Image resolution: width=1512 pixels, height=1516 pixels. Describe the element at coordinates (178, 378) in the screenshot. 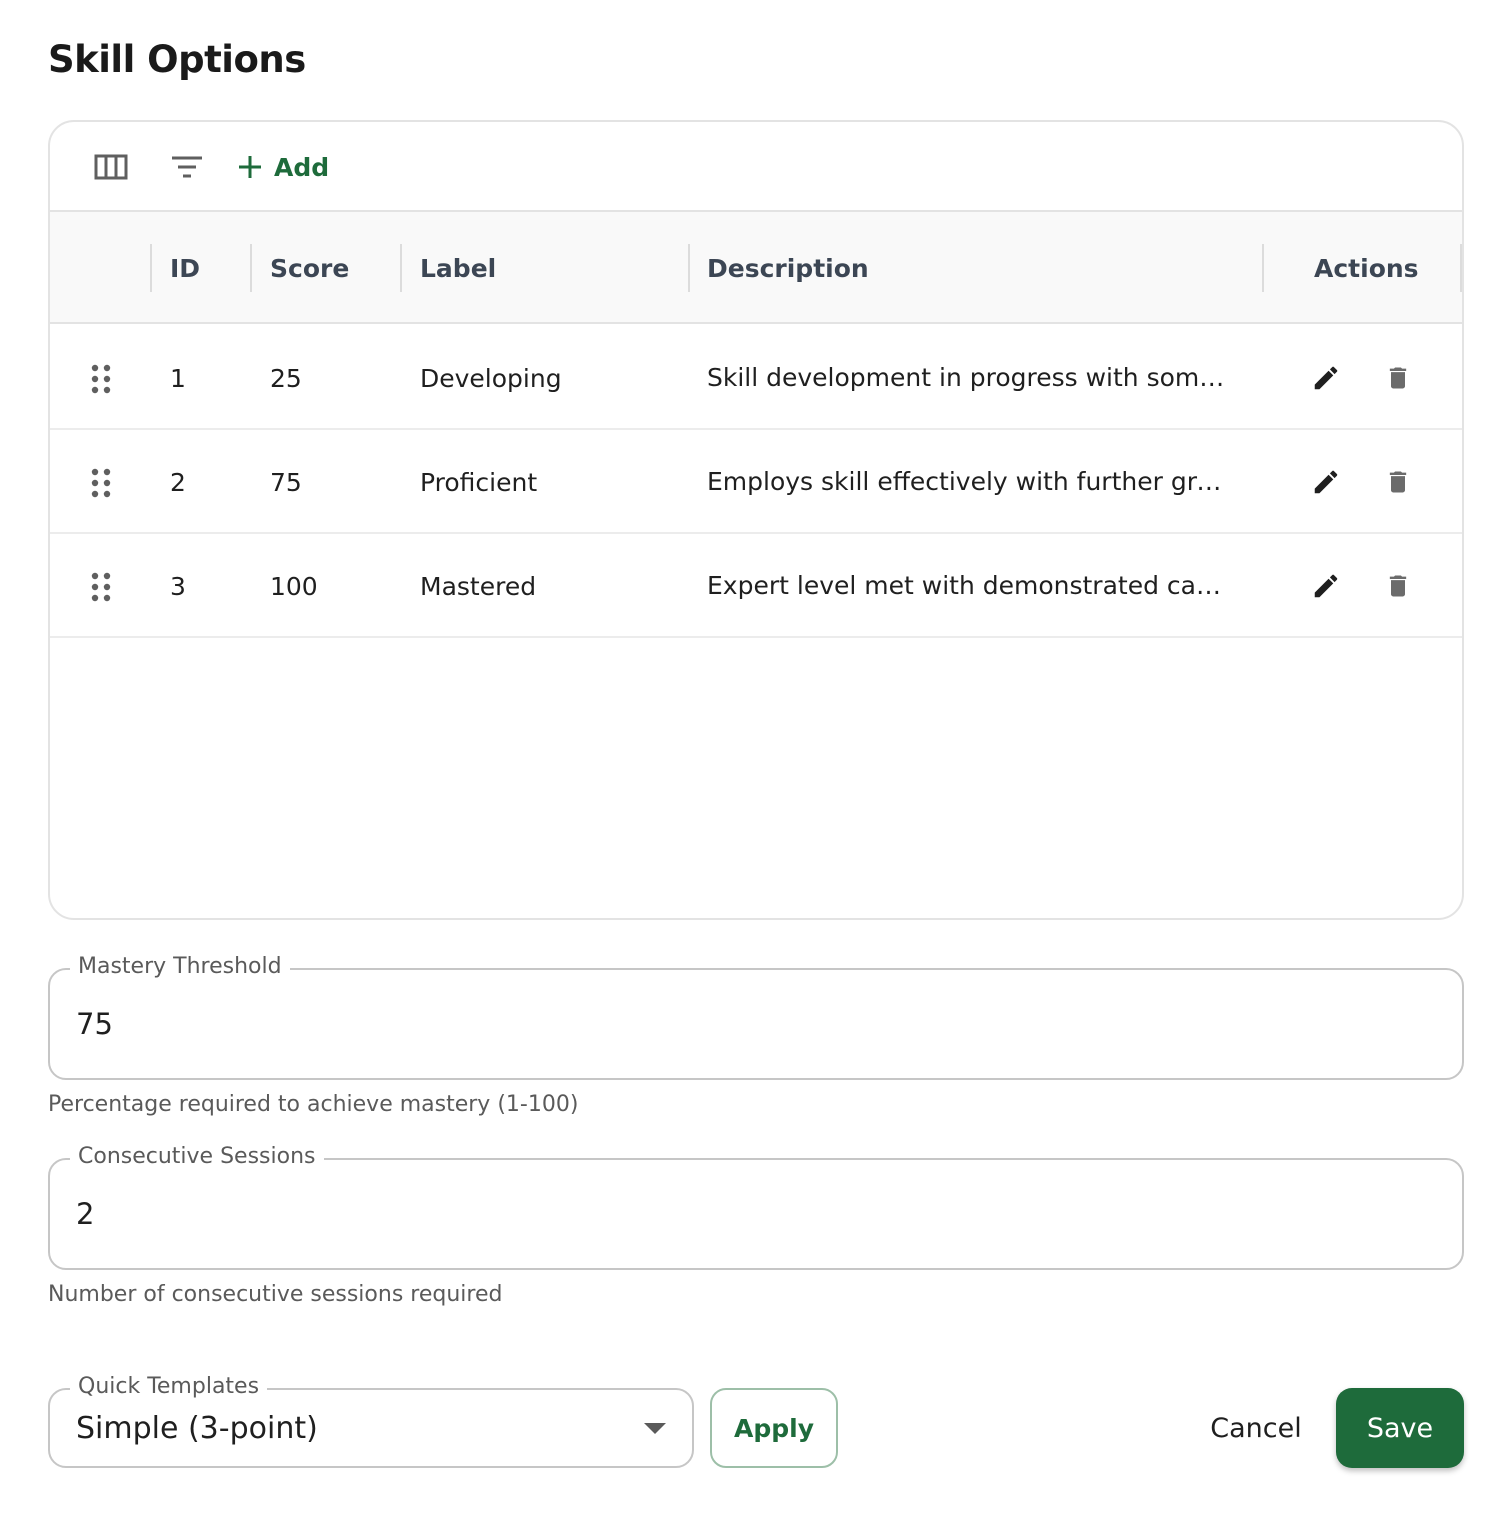

I see `cell-id: 1` at that location.